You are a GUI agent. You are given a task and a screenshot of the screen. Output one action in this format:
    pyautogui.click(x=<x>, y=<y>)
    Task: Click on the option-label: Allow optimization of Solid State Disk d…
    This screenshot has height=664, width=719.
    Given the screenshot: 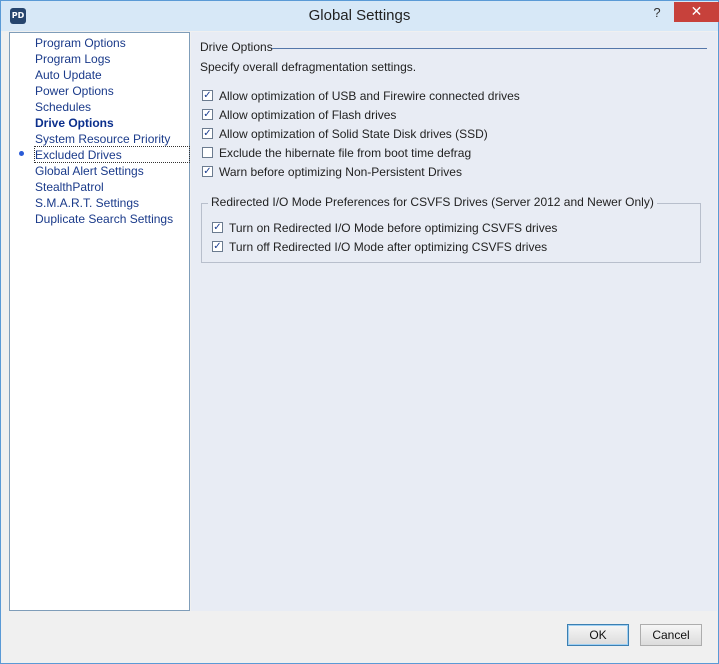 What is the action you would take?
    pyautogui.click(x=353, y=134)
    